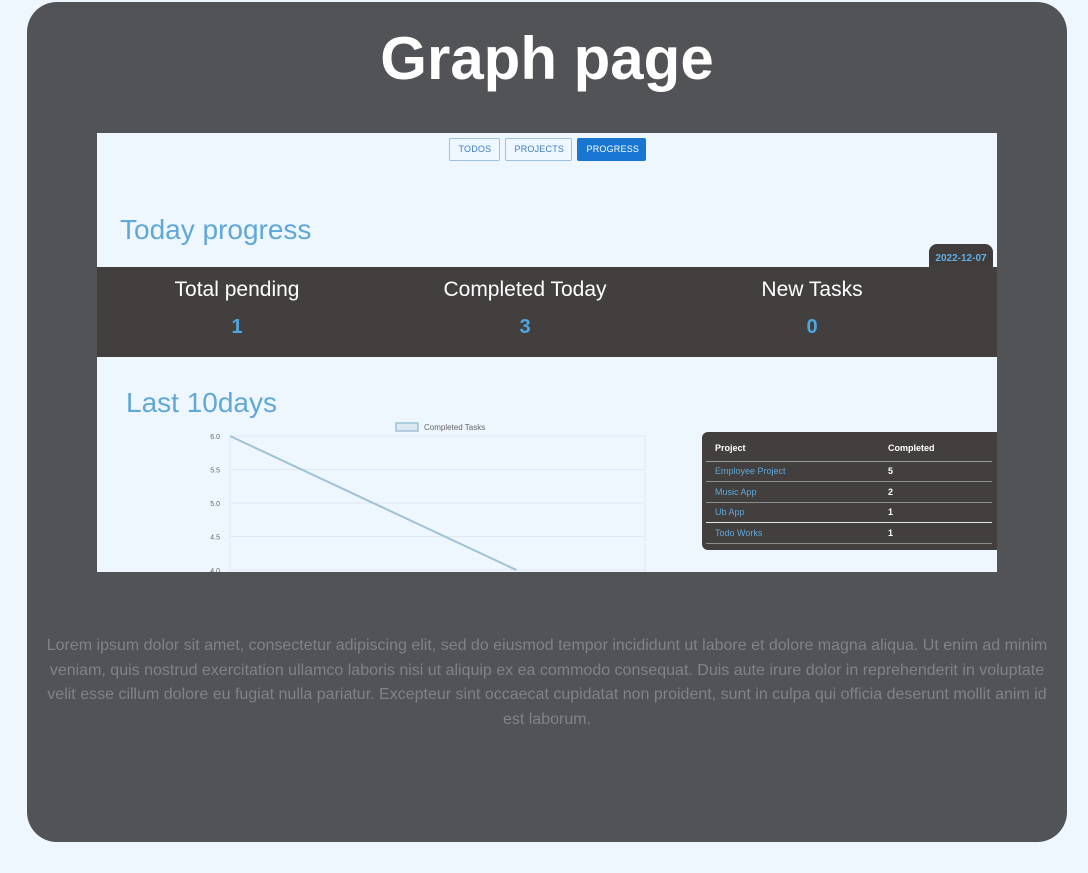 The width and height of the screenshot is (1088, 873). I want to click on y-tick-label: 5.5, so click(215, 471).